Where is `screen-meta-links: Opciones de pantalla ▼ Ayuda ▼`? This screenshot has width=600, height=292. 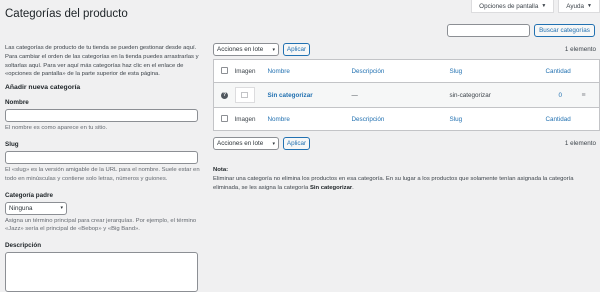
screen-meta-links: Opciones de pantalla ▼ Ayuda ▼ is located at coordinates (535, 6).